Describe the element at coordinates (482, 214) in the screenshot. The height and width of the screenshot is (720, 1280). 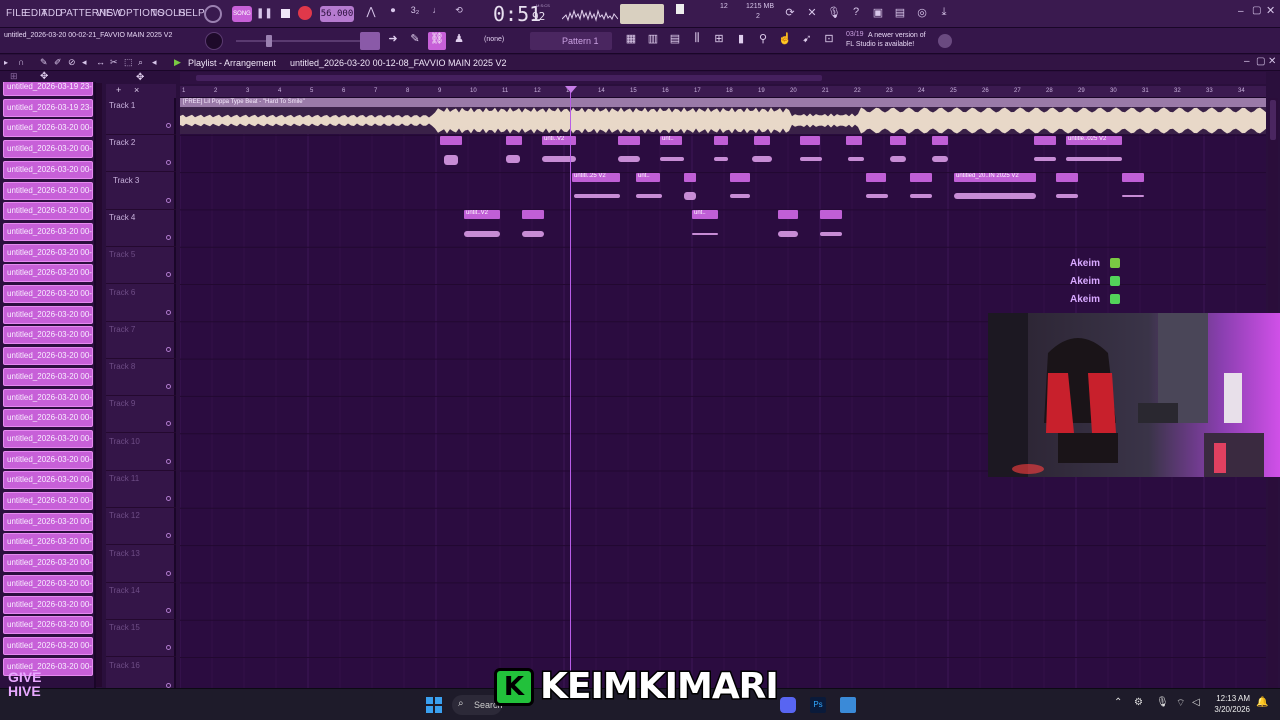
I see `pattern-clip-label: untit..V2` at that location.